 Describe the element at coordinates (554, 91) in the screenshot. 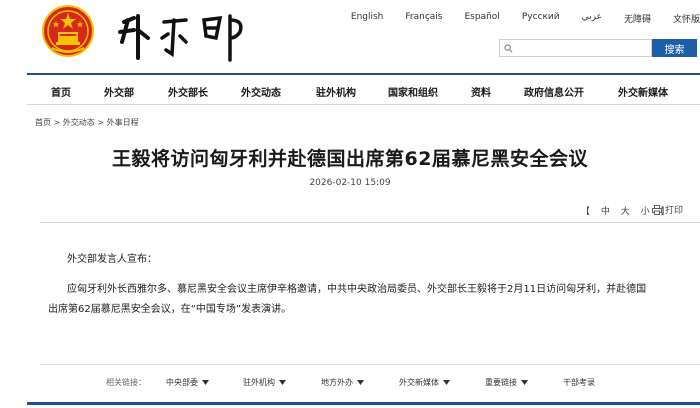

I see `nav-government-info: 政府信息公开` at that location.